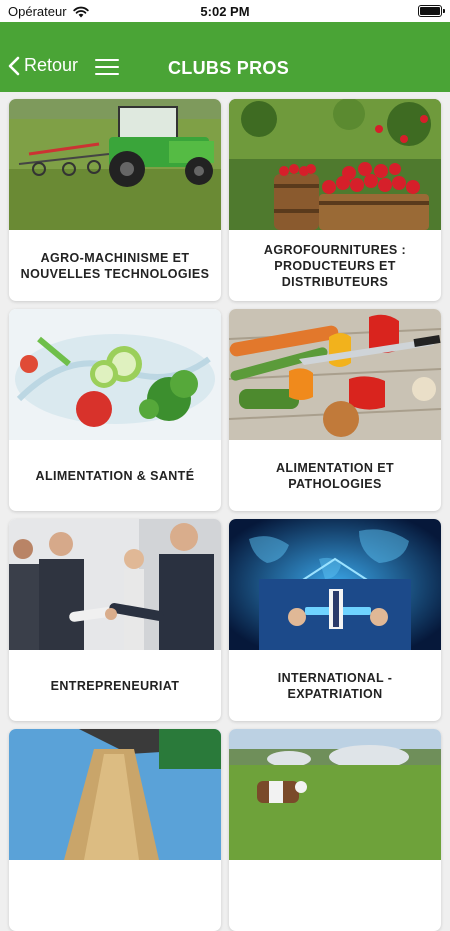 This screenshot has width=450, height=931. What do you see at coordinates (335, 374) in the screenshot?
I see `vegetables-knife-image` at bounding box center [335, 374].